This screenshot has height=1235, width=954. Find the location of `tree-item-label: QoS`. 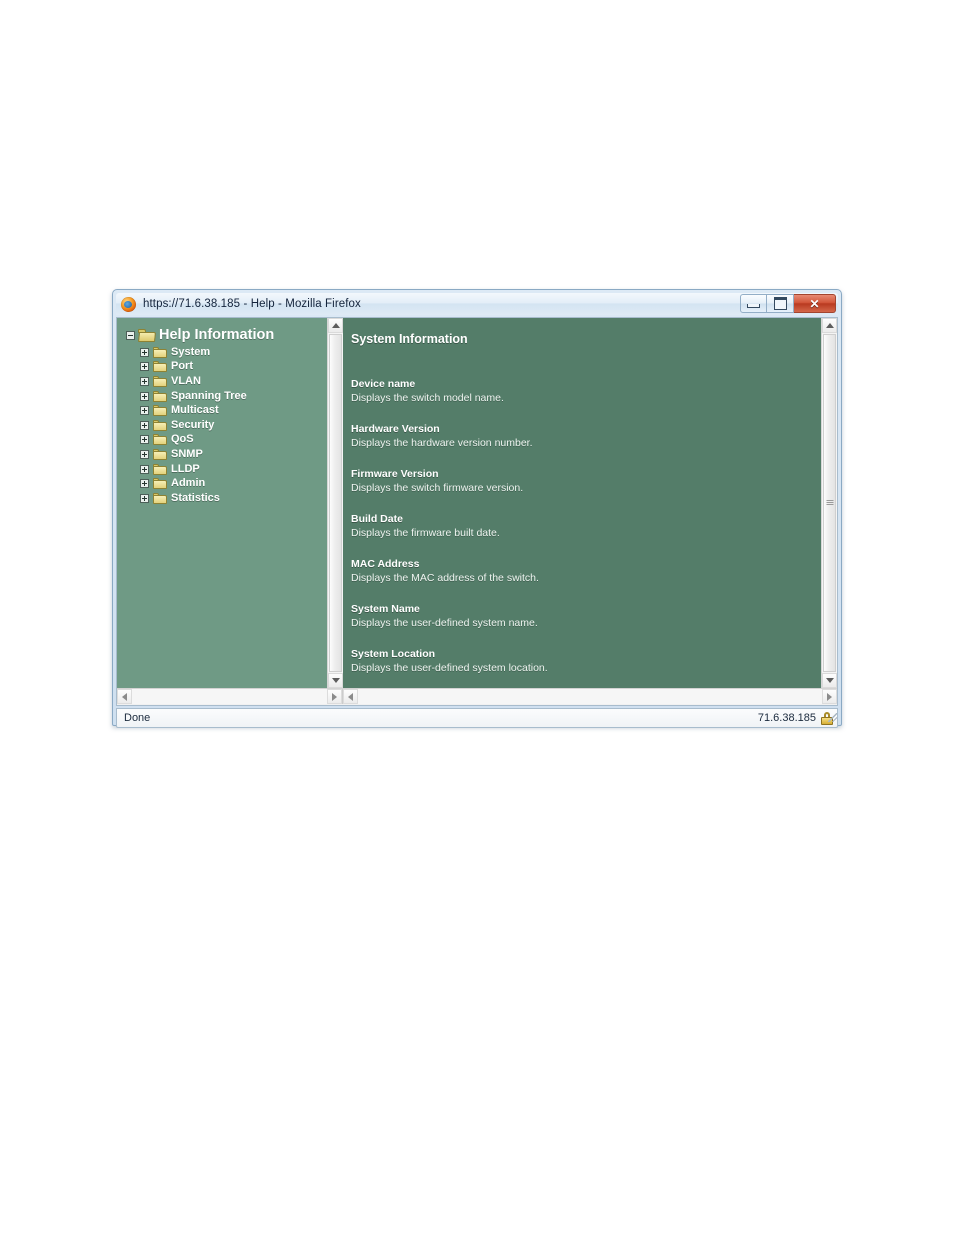

tree-item-label: QoS is located at coordinates (182, 439).